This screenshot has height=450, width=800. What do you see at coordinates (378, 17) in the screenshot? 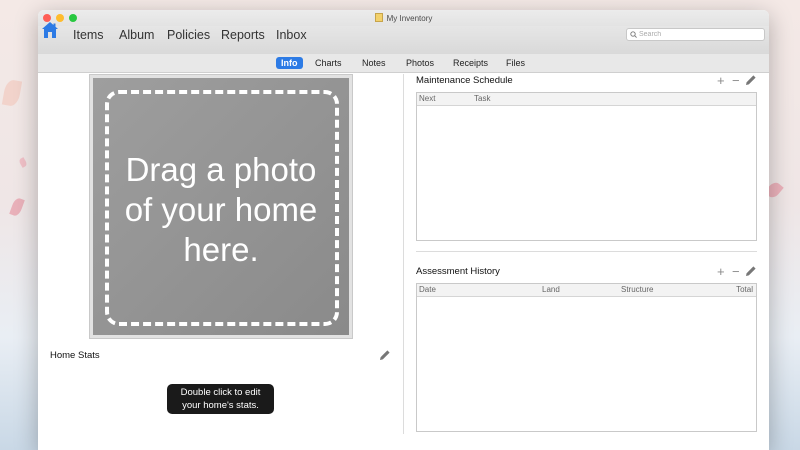
I see `document-icon` at bounding box center [378, 17].